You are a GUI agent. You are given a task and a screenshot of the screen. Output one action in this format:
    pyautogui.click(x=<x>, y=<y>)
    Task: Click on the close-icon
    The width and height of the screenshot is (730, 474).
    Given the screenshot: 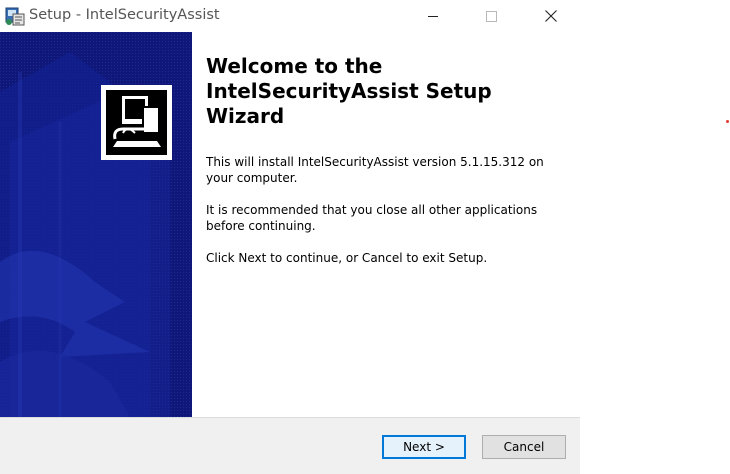 What is the action you would take?
    pyautogui.click(x=551, y=16)
    